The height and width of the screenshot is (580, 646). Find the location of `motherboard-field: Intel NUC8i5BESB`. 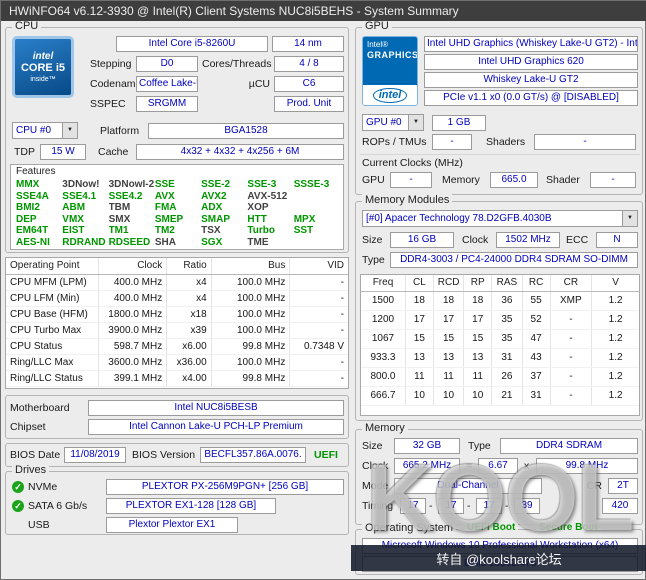

motherboard-field: Intel NUC8i5BESB is located at coordinates (216, 408).